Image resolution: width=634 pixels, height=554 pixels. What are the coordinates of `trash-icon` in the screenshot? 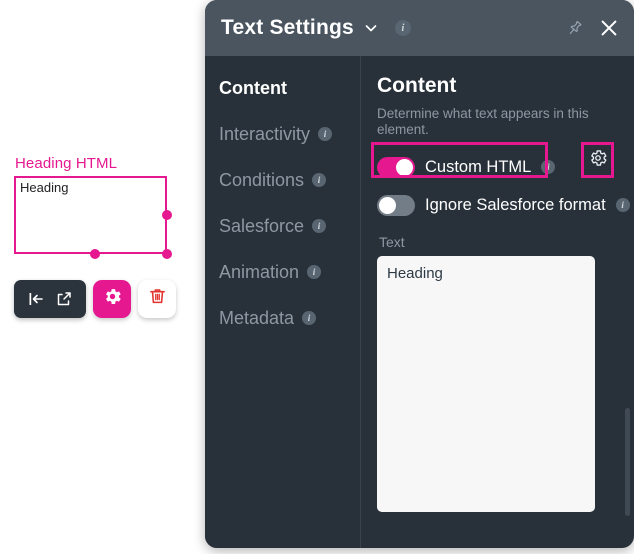 It's located at (157, 299).